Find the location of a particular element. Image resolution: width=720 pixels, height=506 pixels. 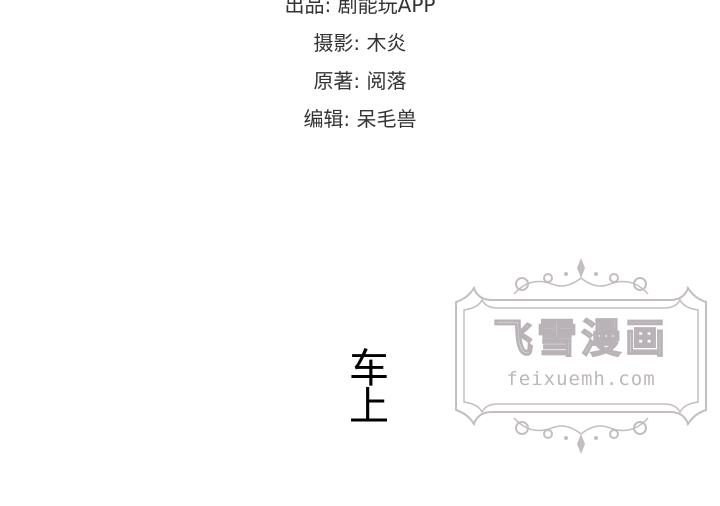

watermark-logo: 飞雪漫画 feixuemh.com is located at coordinates (581, 356).